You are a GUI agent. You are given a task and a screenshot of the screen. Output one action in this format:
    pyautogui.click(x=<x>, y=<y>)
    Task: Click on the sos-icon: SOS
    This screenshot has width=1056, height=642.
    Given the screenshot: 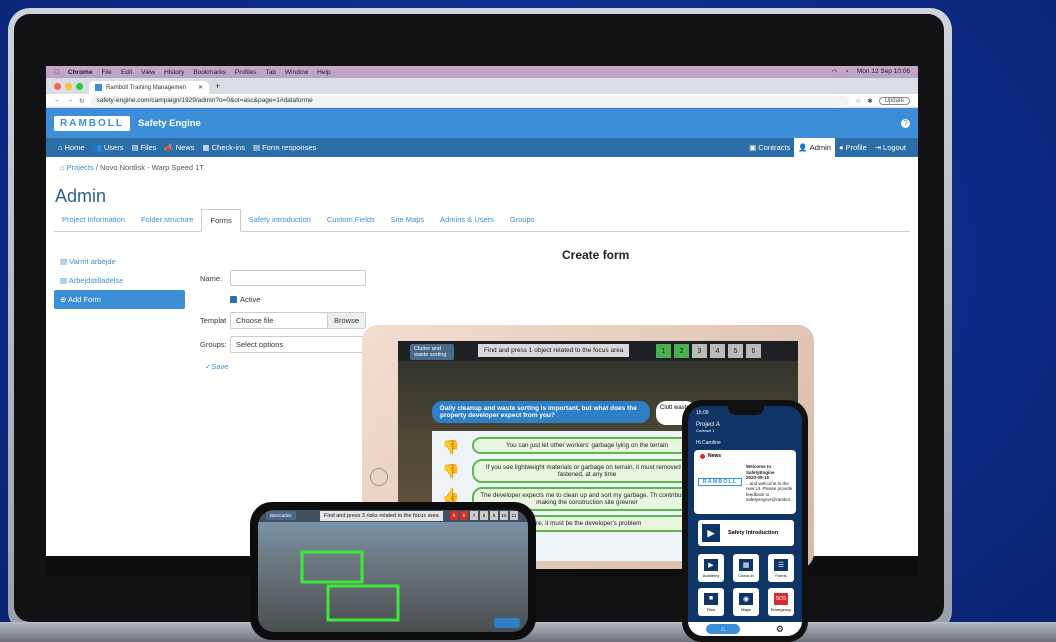 What is the action you would take?
    pyautogui.click(x=781, y=598)
    